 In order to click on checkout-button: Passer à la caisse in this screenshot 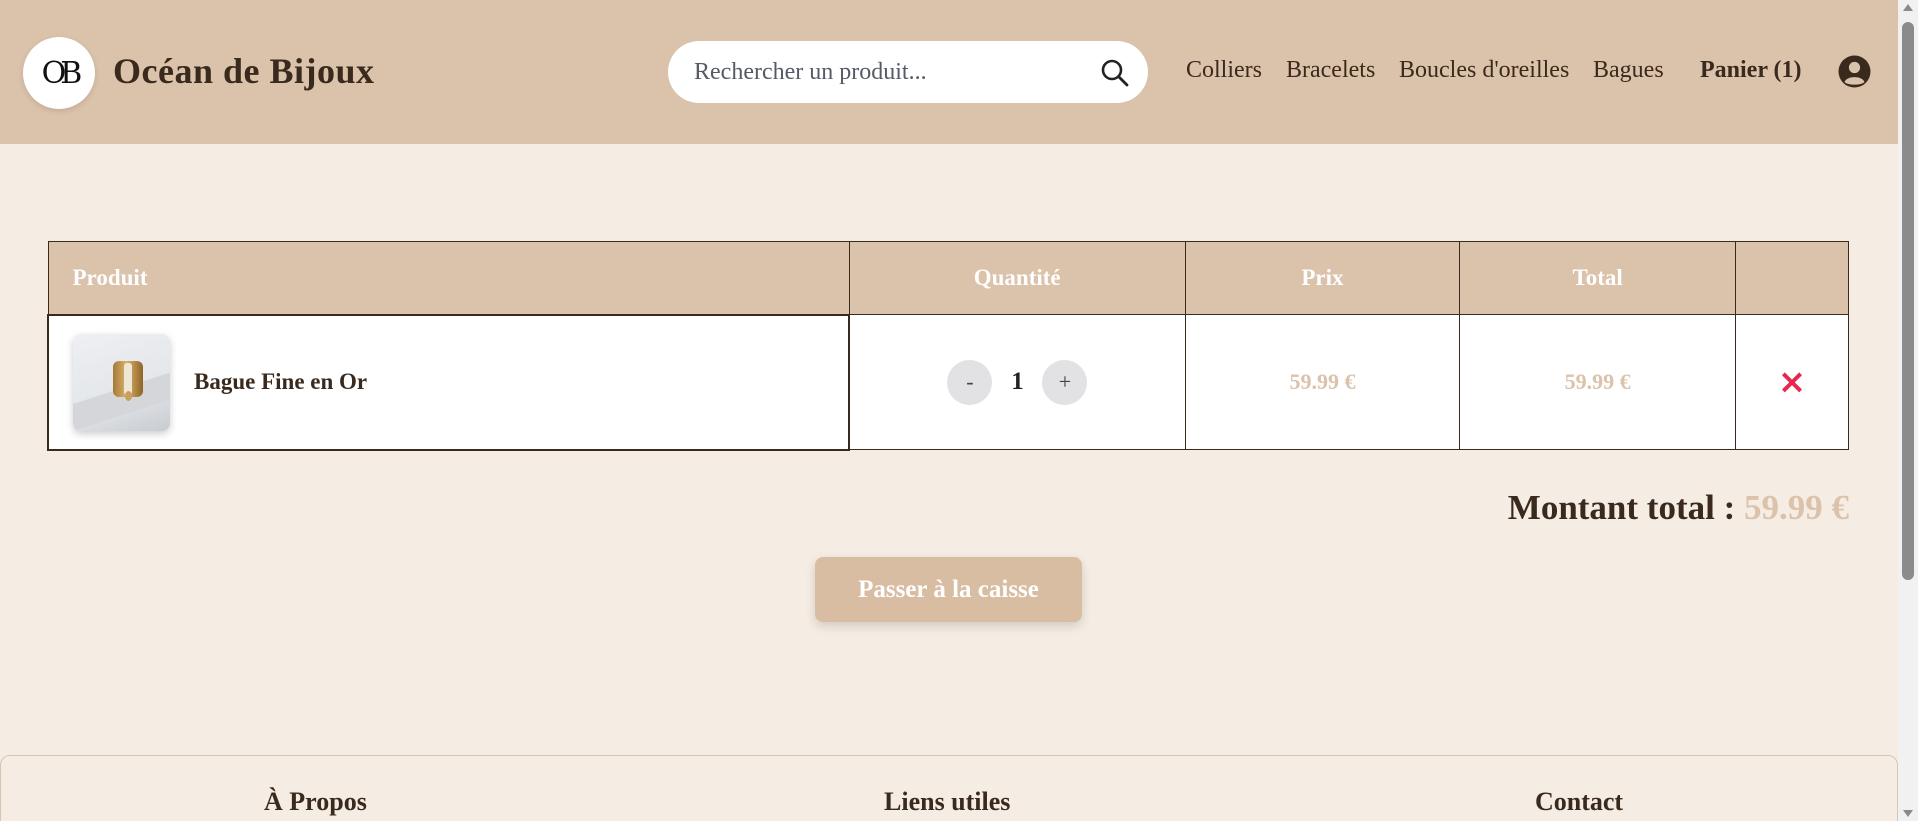, I will do `click(948, 589)`.